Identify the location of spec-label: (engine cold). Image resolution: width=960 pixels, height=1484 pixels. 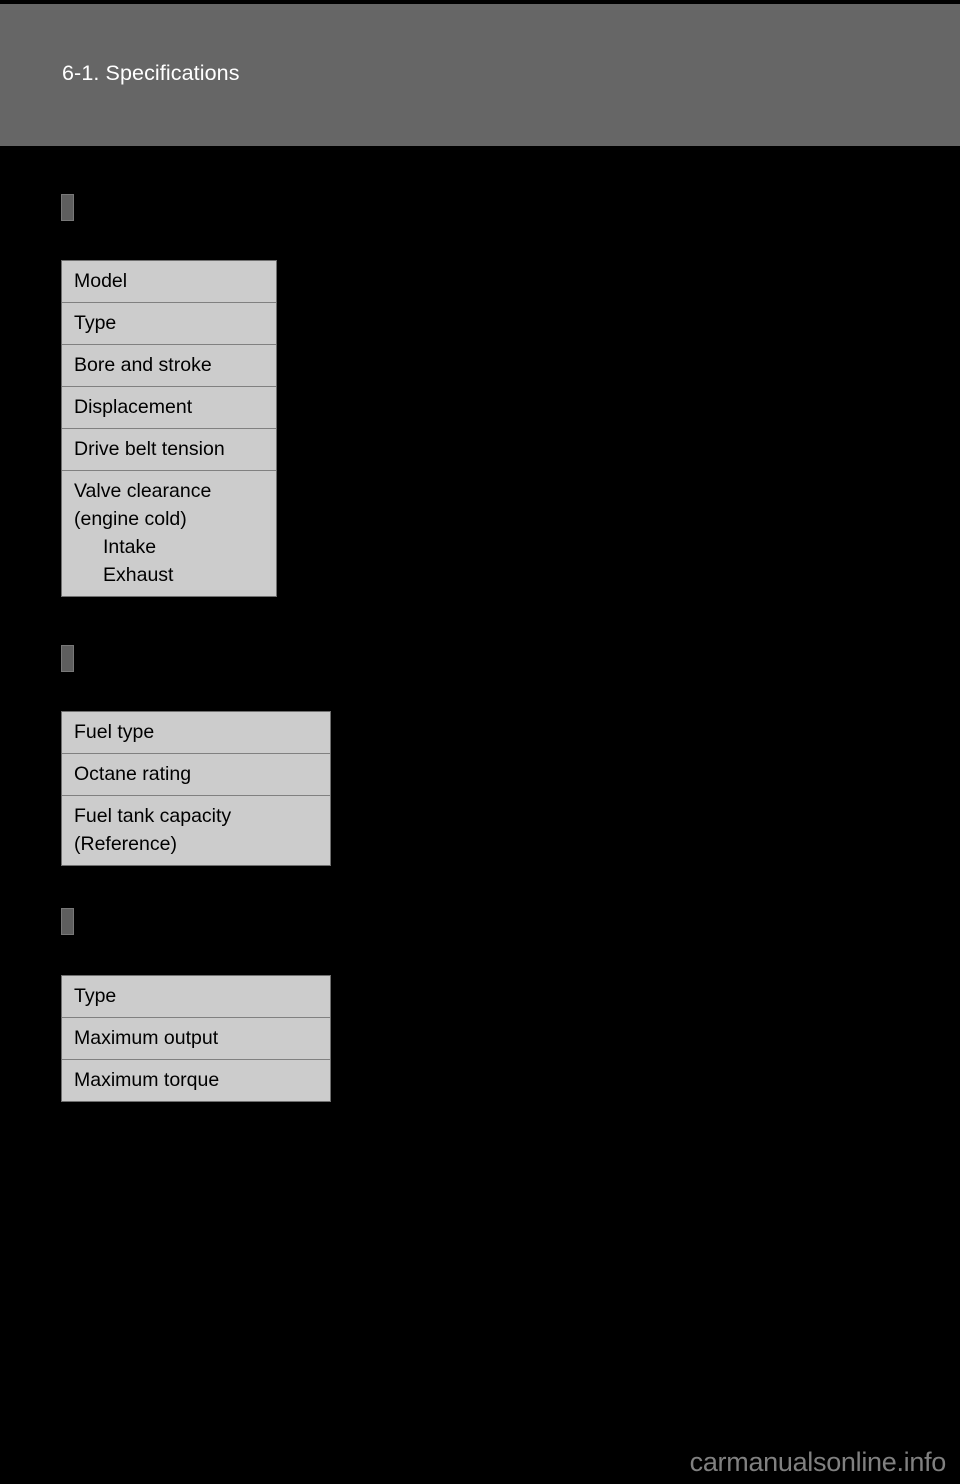
(130, 519).